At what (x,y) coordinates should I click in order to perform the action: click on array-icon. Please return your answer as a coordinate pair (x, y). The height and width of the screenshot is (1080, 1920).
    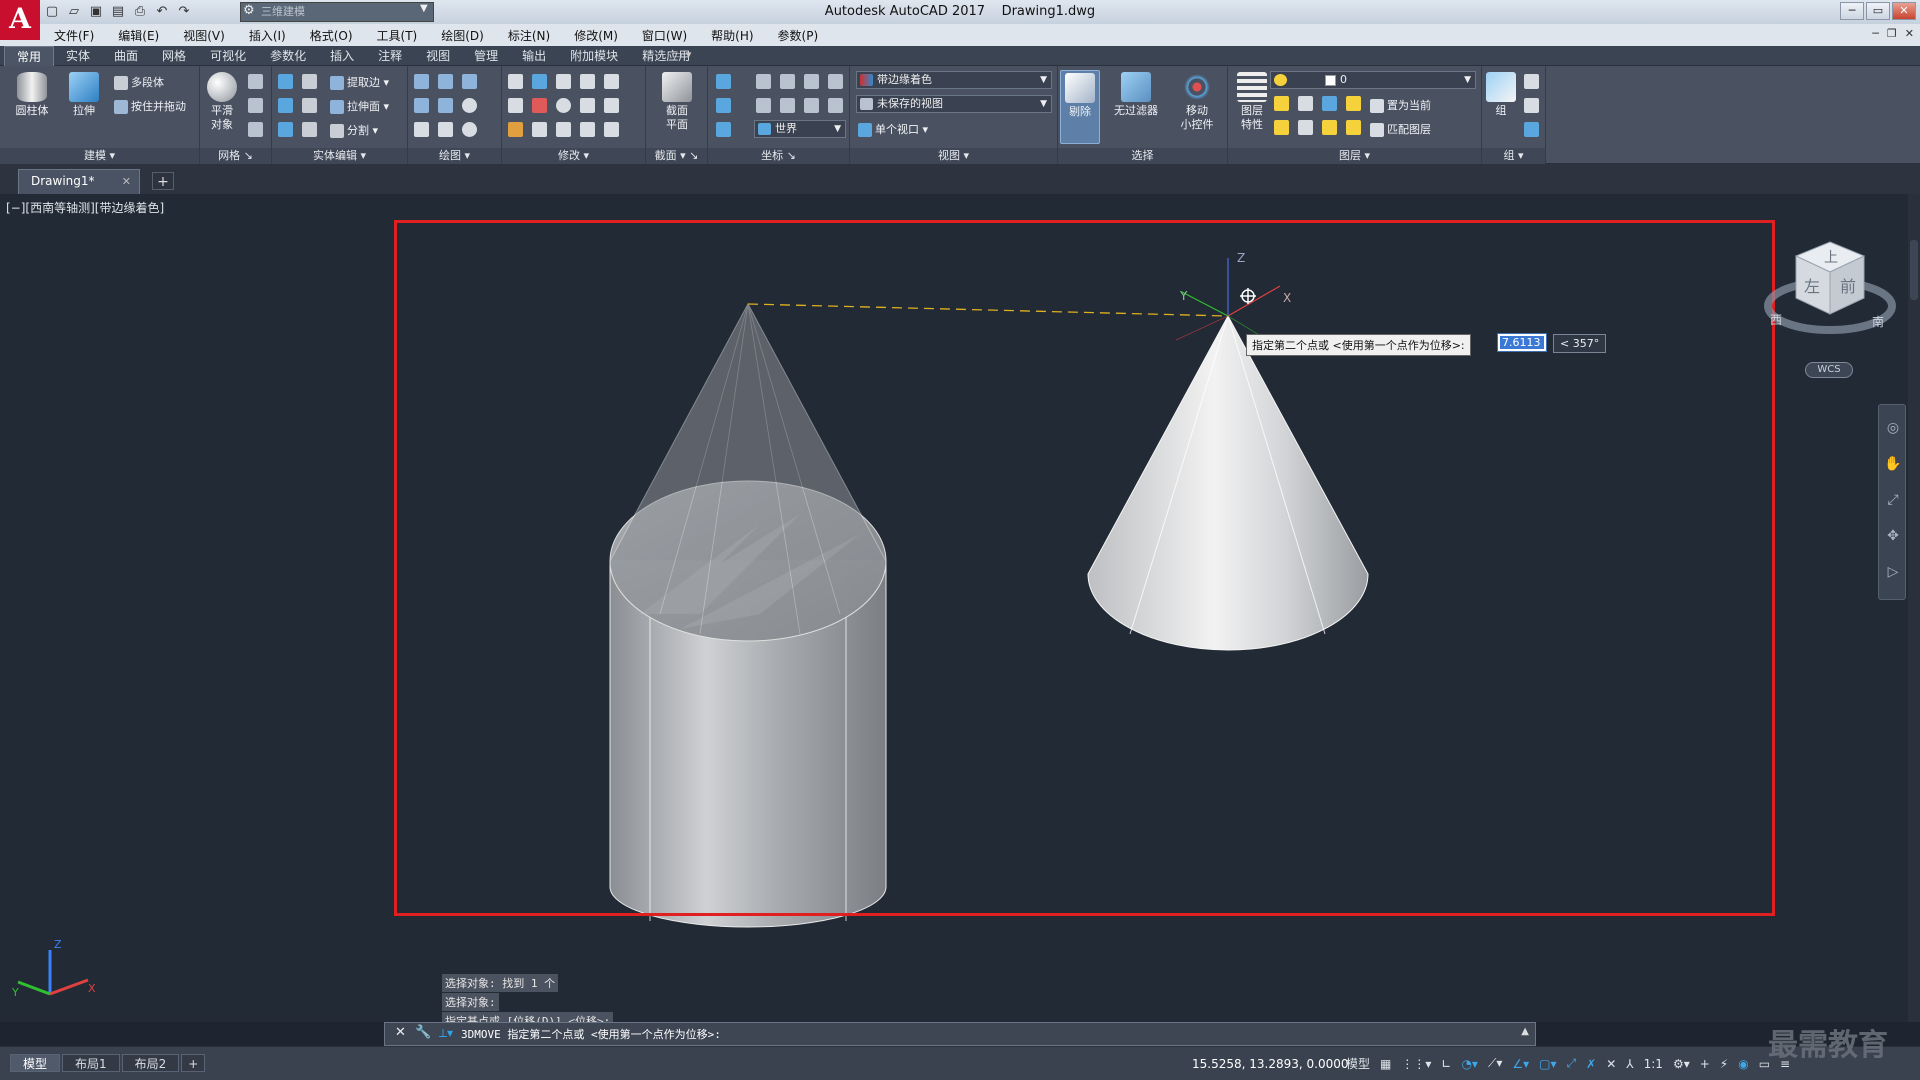
    Looking at the image, I should click on (587, 129).